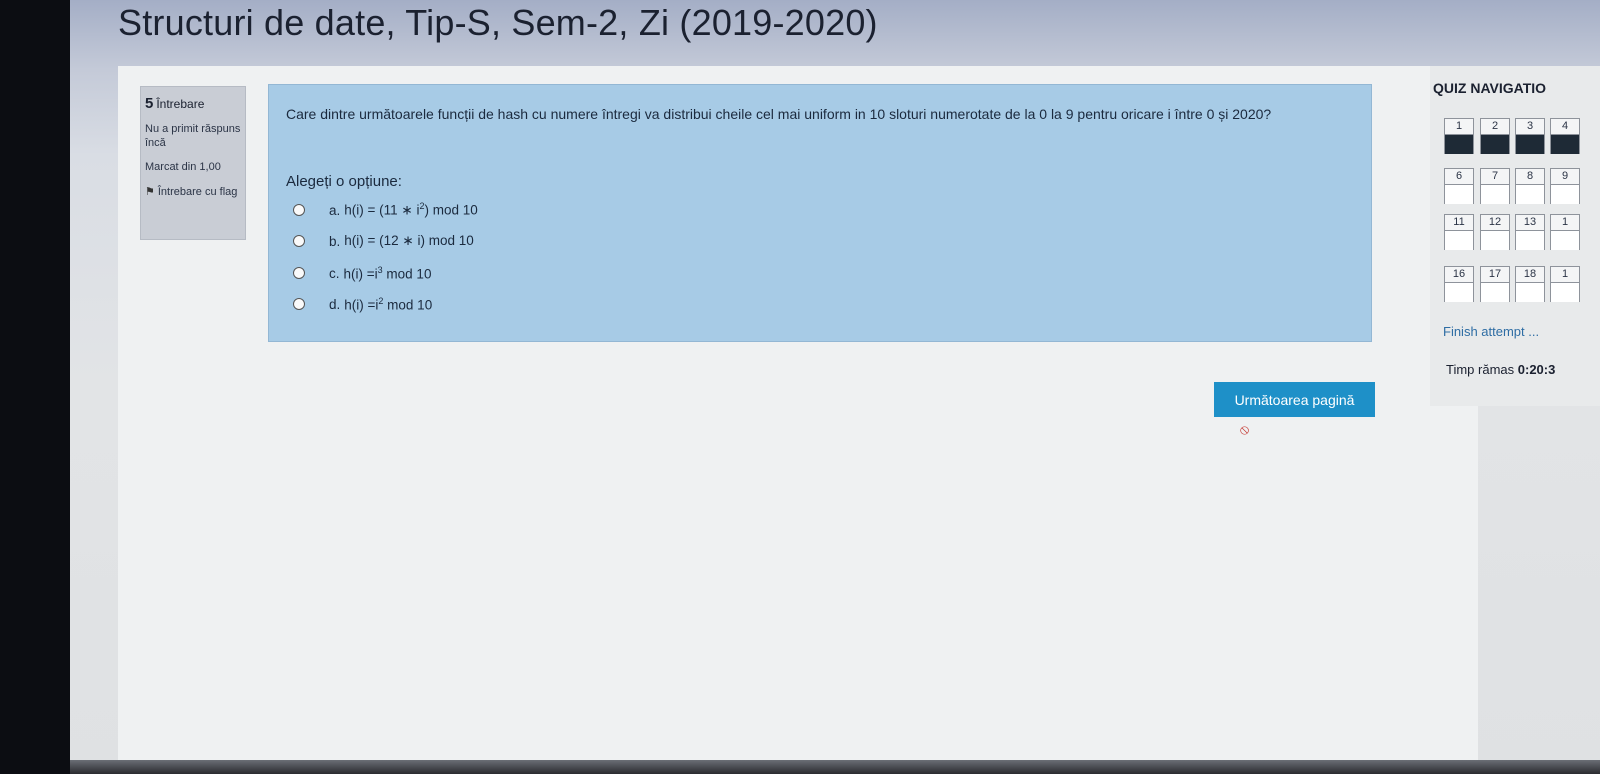 This screenshot has height=774, width=1600. I want to click on nav-question-8: 8, so click(1530, 186).